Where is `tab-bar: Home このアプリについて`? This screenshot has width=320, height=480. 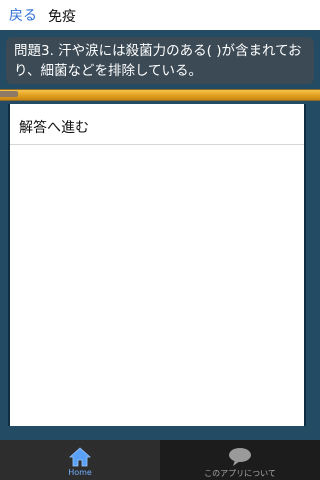 tab-bar: Home このアプリについて is located at coordinates (160, 460).